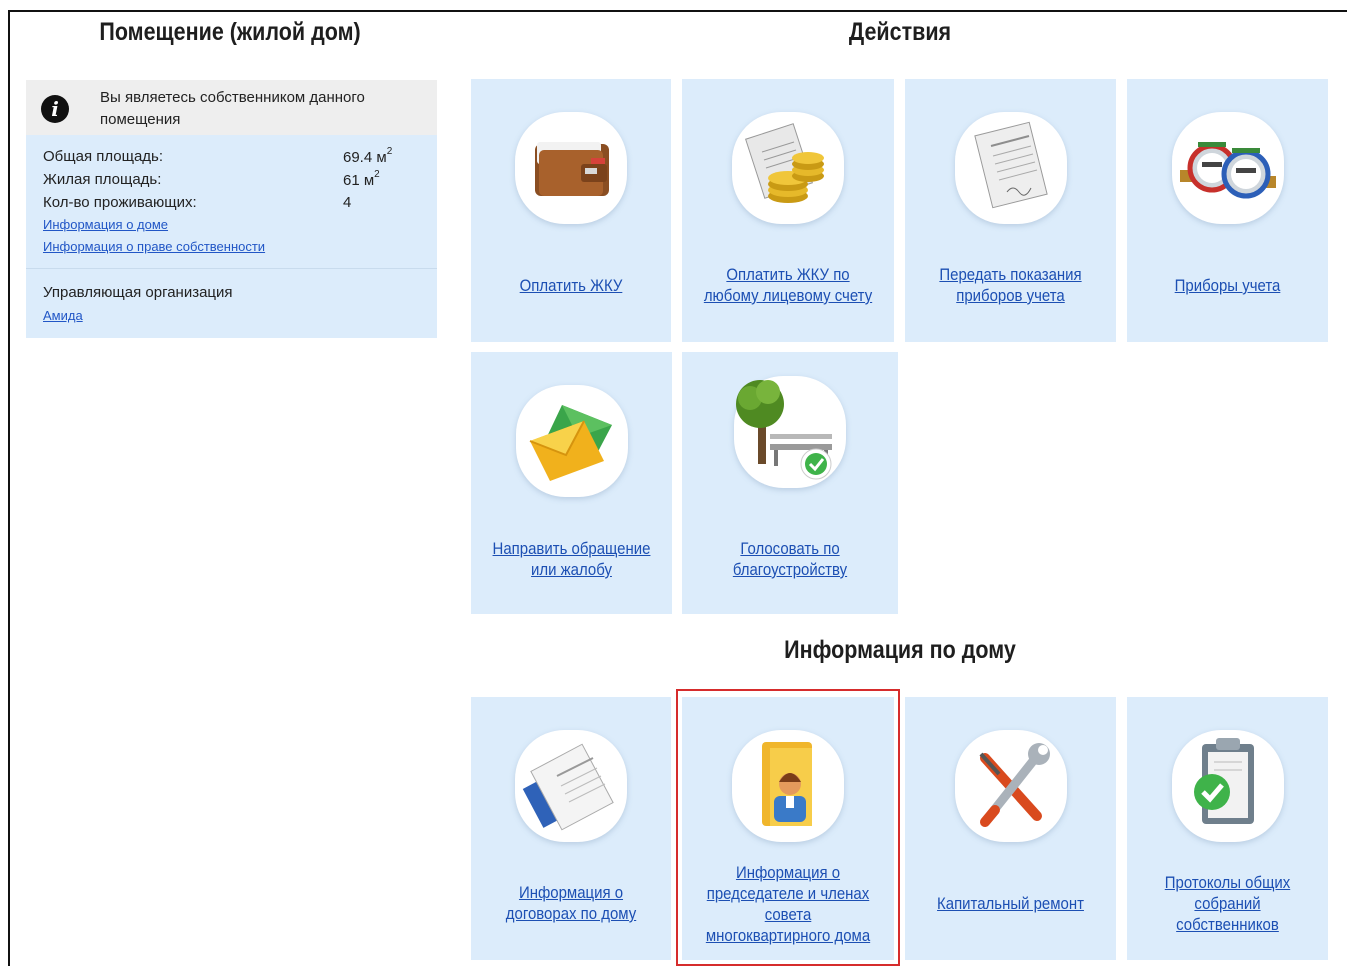  I want to click on tile-pay-any-account: Оплатить ЖКУ по любому лицевому счету, so click(788, 210).